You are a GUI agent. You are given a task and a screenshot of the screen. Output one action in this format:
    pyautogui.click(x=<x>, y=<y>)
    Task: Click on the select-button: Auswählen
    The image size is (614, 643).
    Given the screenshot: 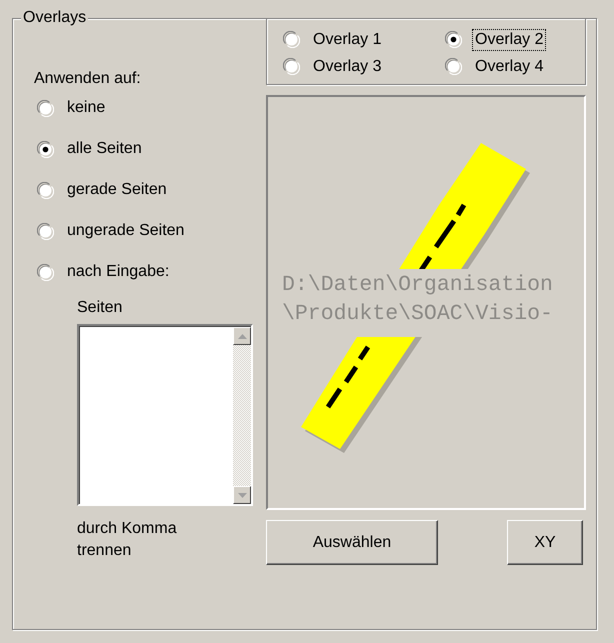 What is the action you would take?
    pyautogui.click(x=352, y=542)
    